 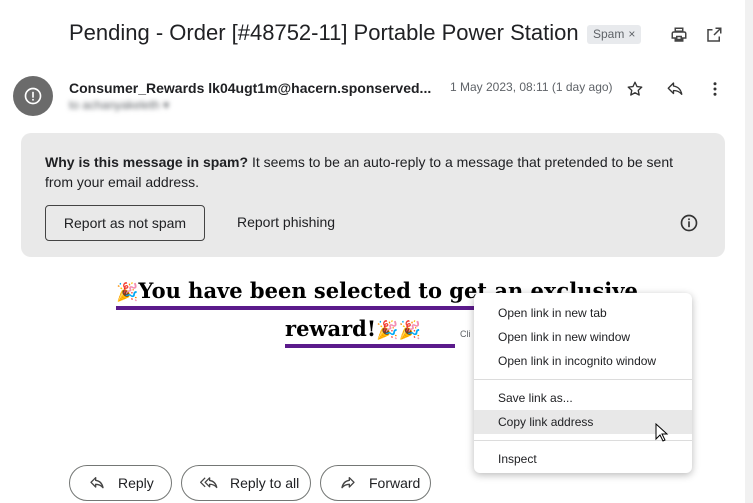 I want to click on report-not-spam-button: Report as not spam, so click(x=125, y=223).